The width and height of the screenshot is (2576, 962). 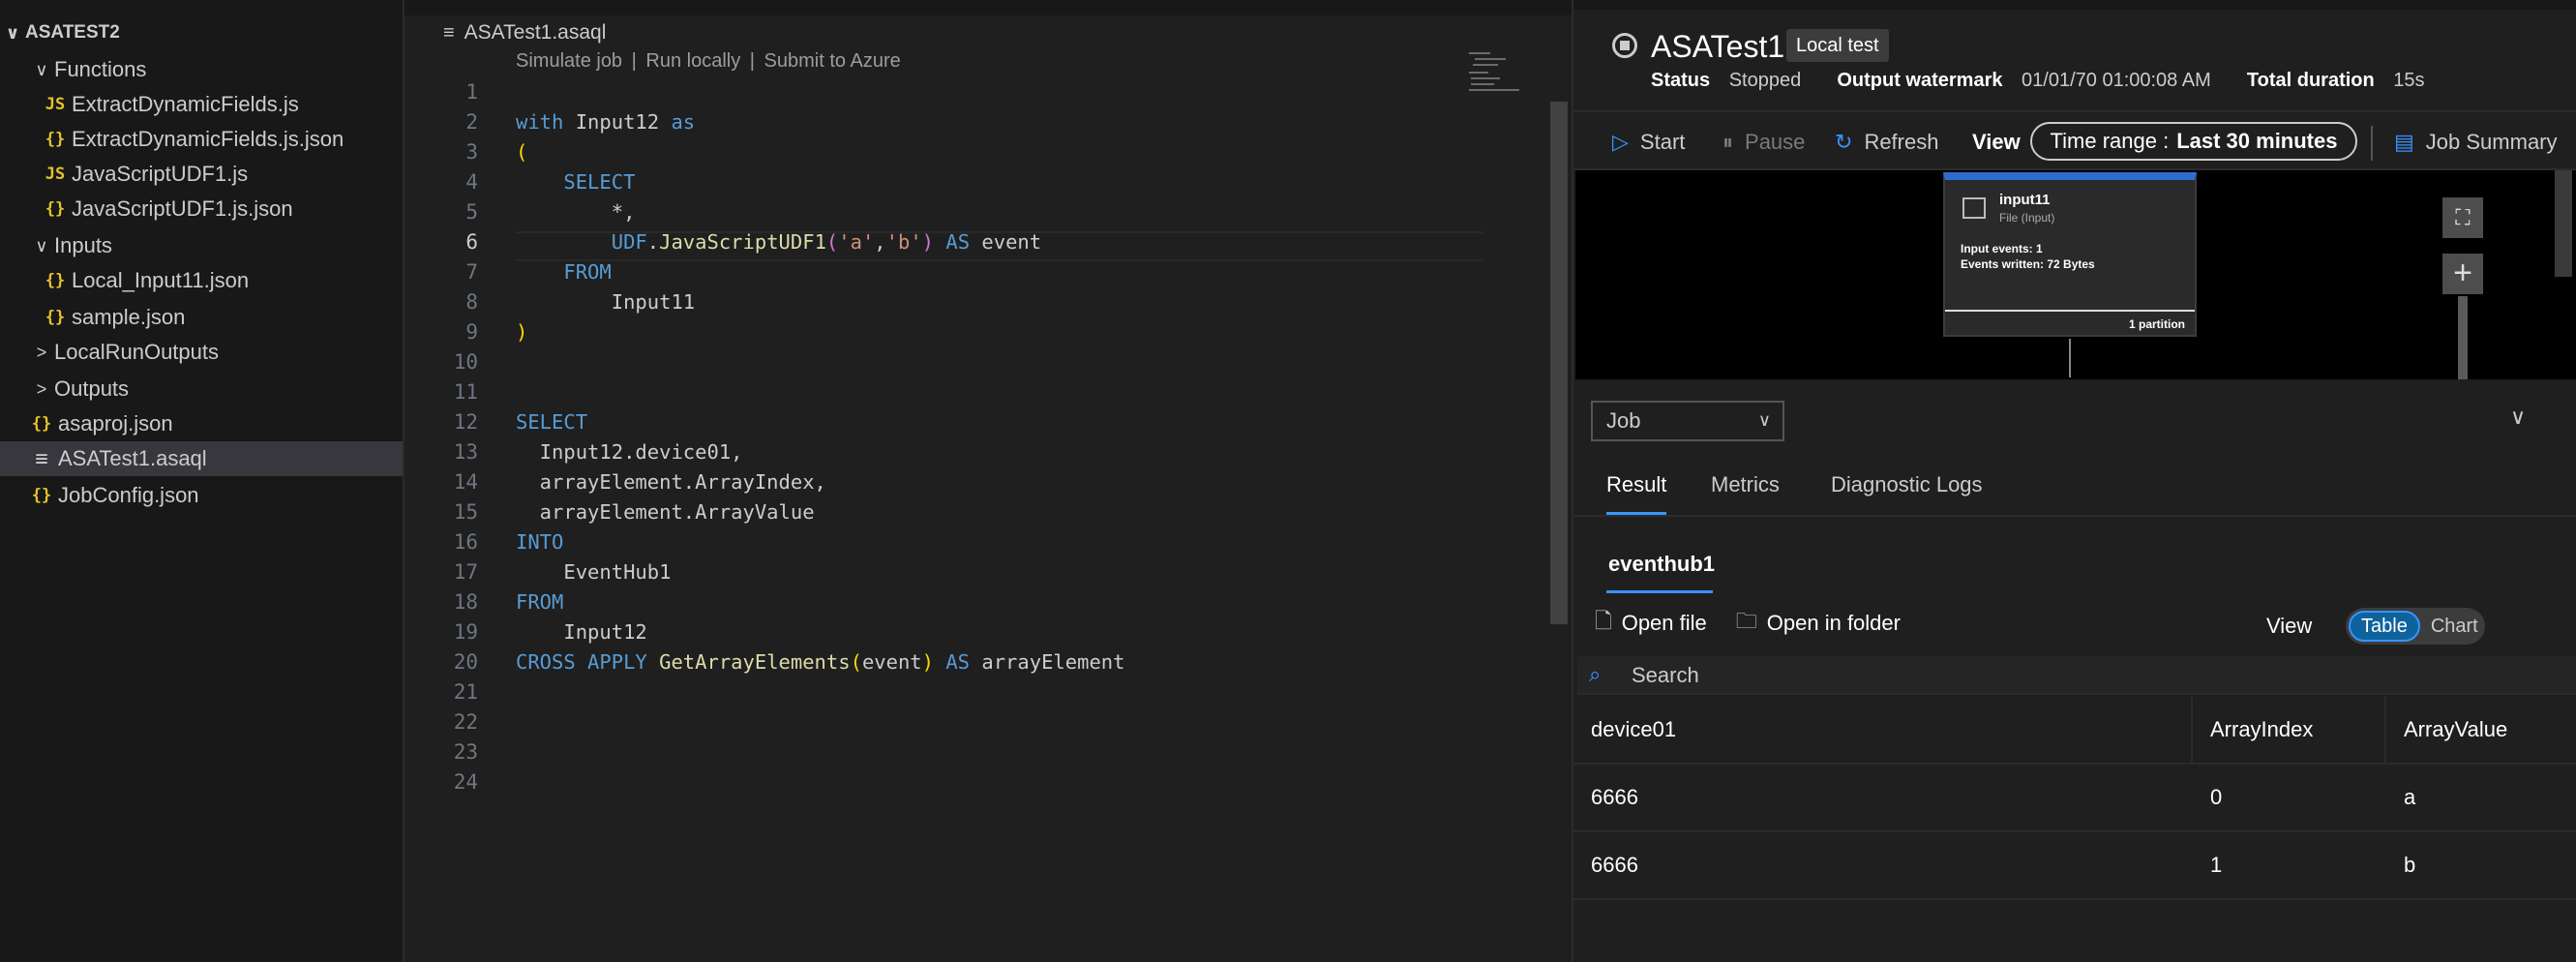 I want to click on table-cell: a, so click(x=2410, y=797).